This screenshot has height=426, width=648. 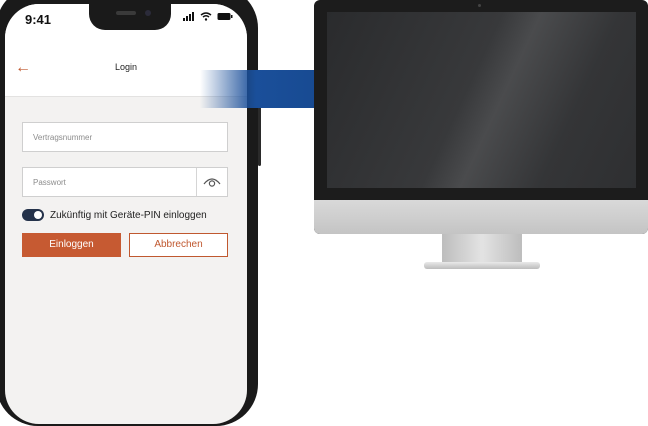 I want to click on signal-icon, so click(x=188, y=16).